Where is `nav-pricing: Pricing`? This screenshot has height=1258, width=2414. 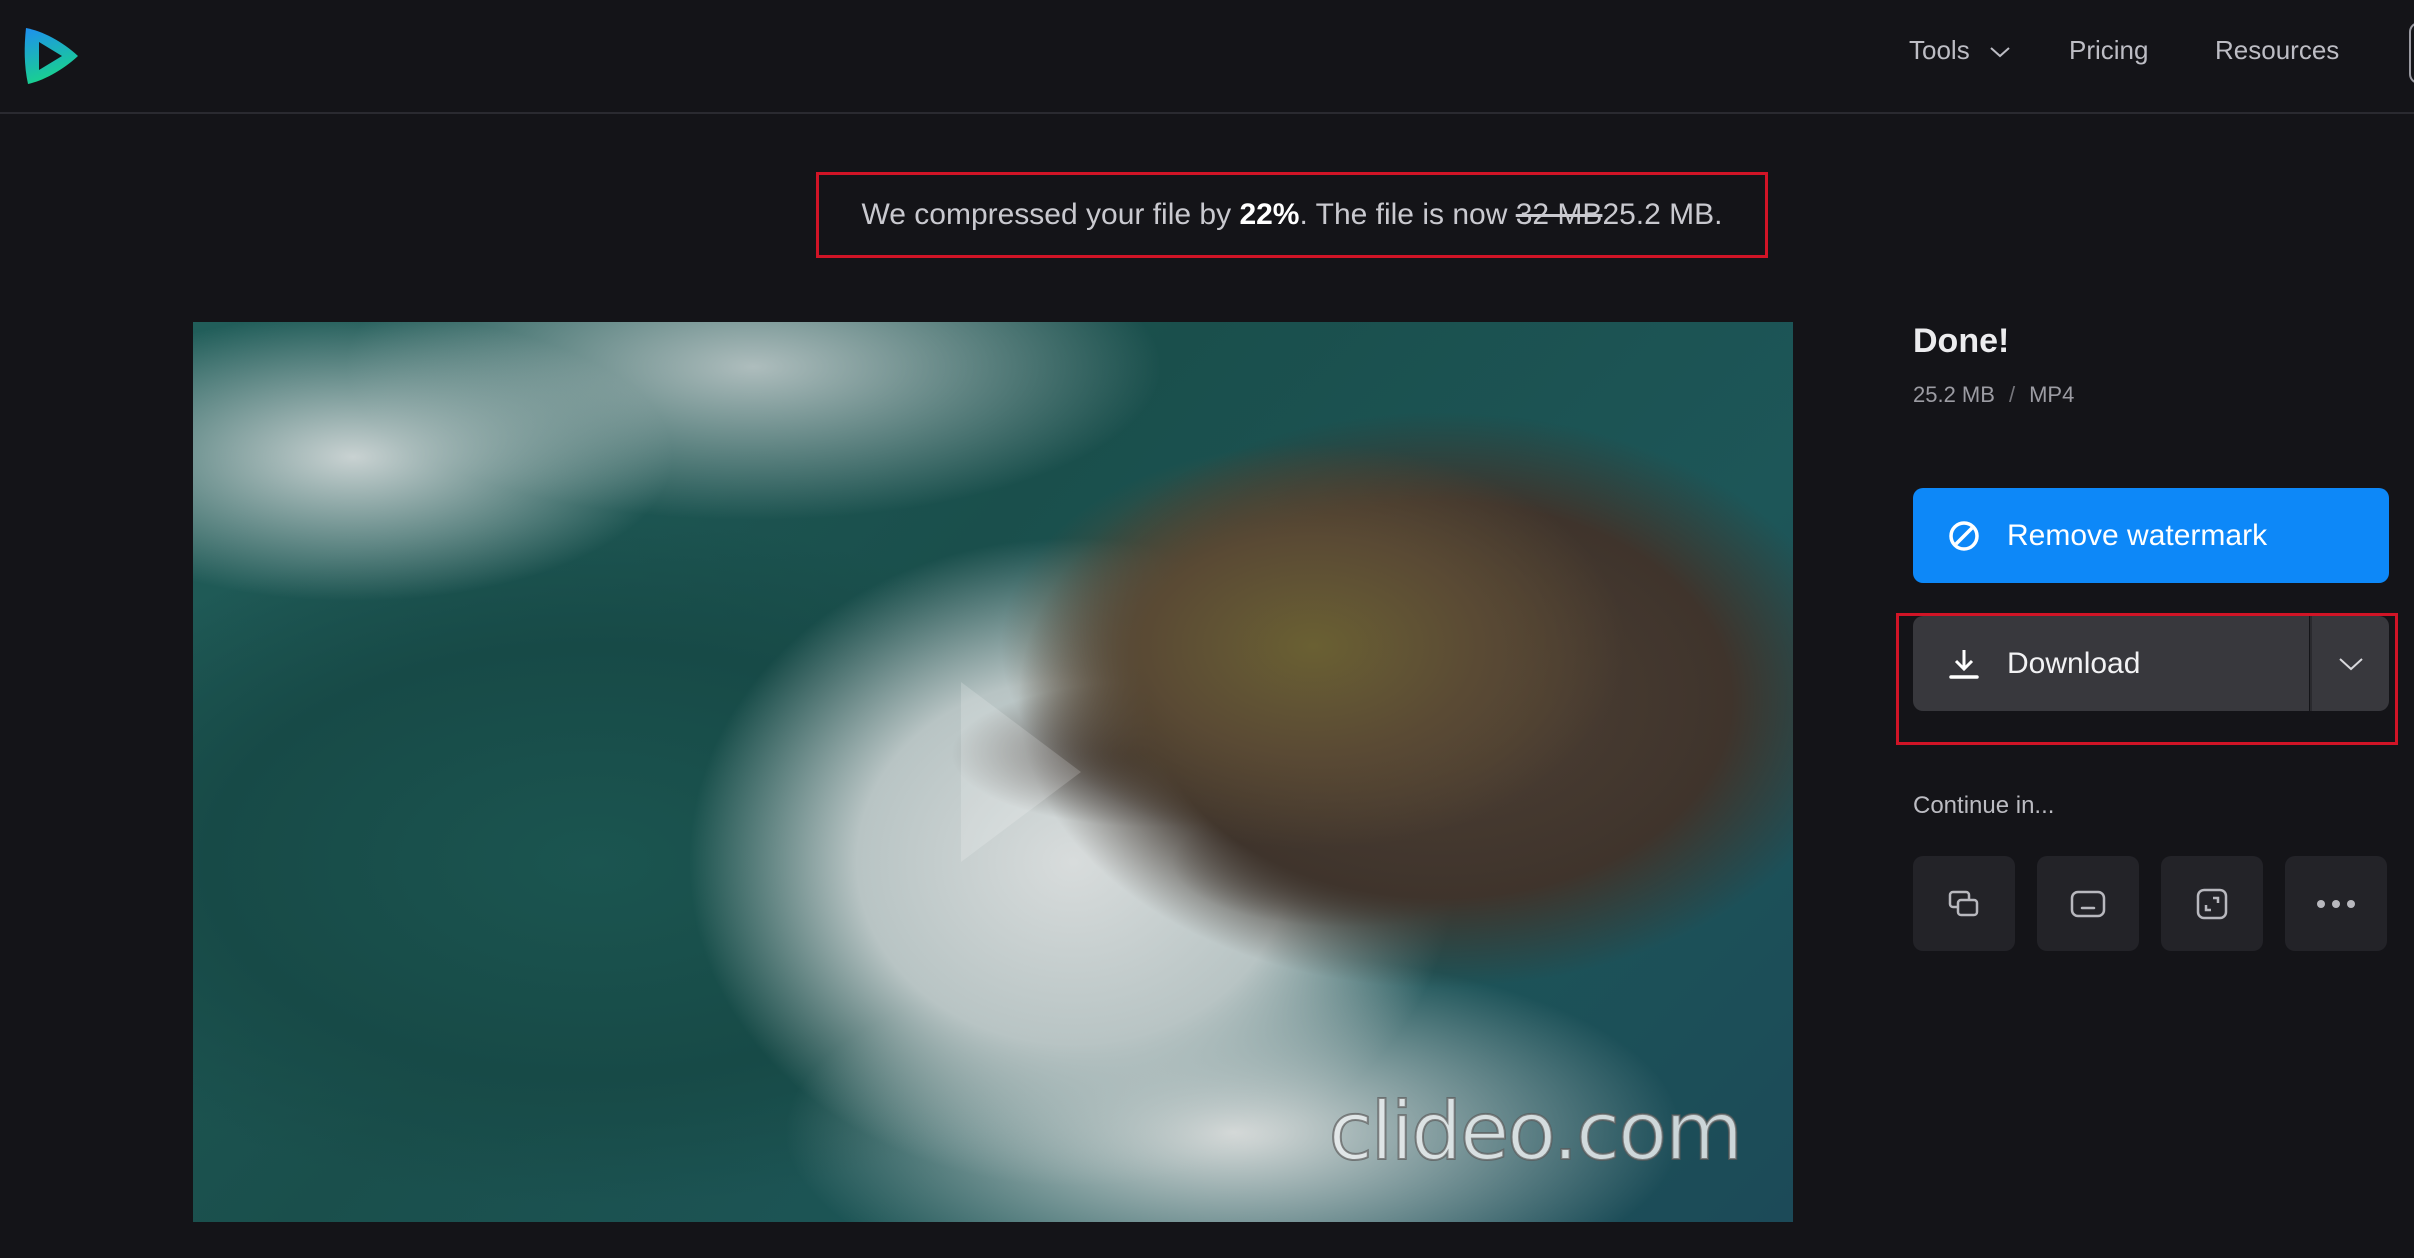
nav-pricing: Pricing is located at coordinates (2108, 50).